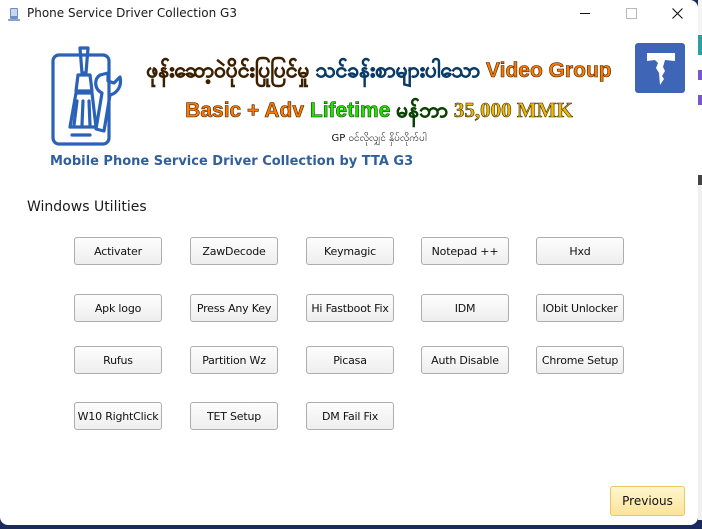 Image resolution: width=702 pixels, height=529 pixels. What do you see at coordinates (118, 308) in the screenshot?
I see `apk-logo-button: Apk logo` at bounding box center [118, 308].